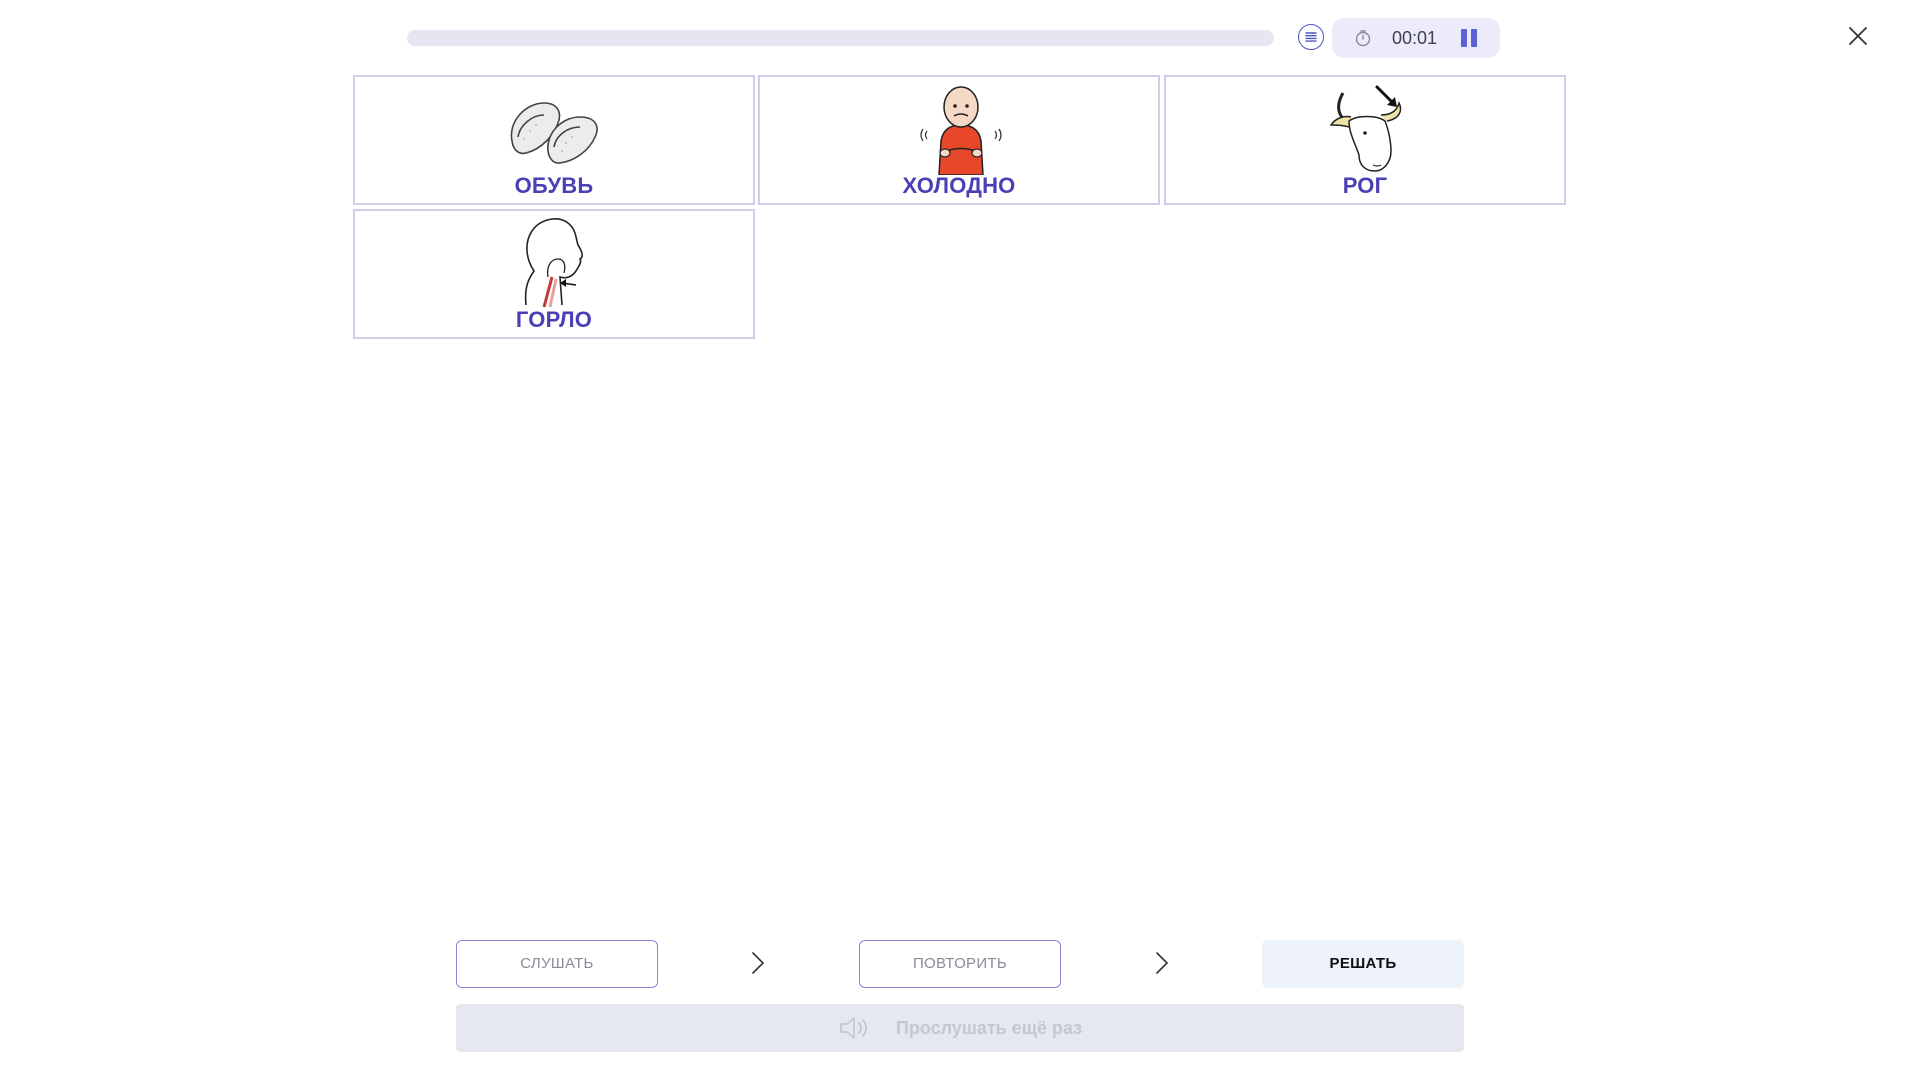 The width and height of the screenshot is (1920, 1080). I want to click on slippers-icon, so click(554, 133).